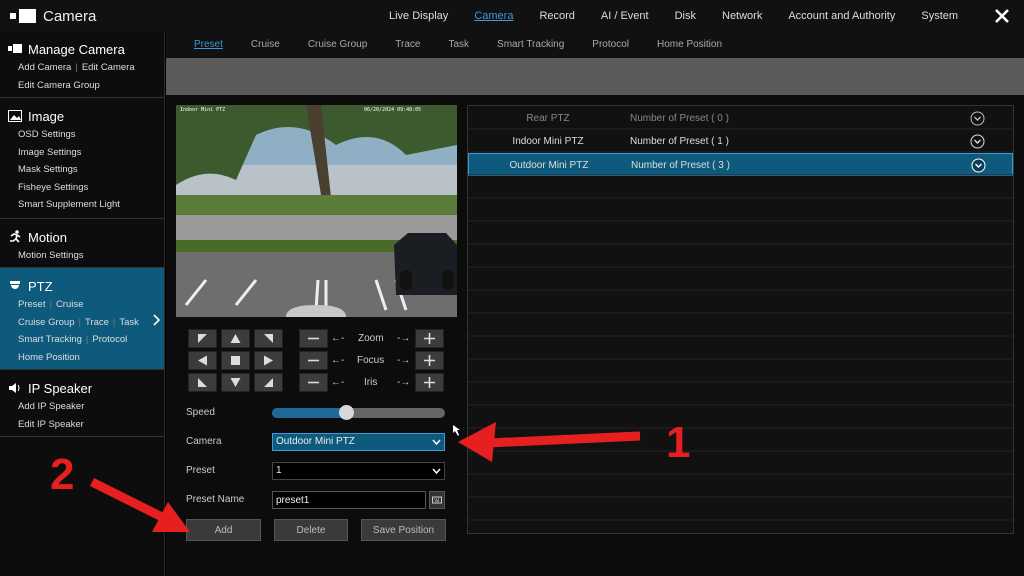 The height and width of the screenshot is (576, 1024). I want to click on nav-live-display: Live Display, so click(418, 16).